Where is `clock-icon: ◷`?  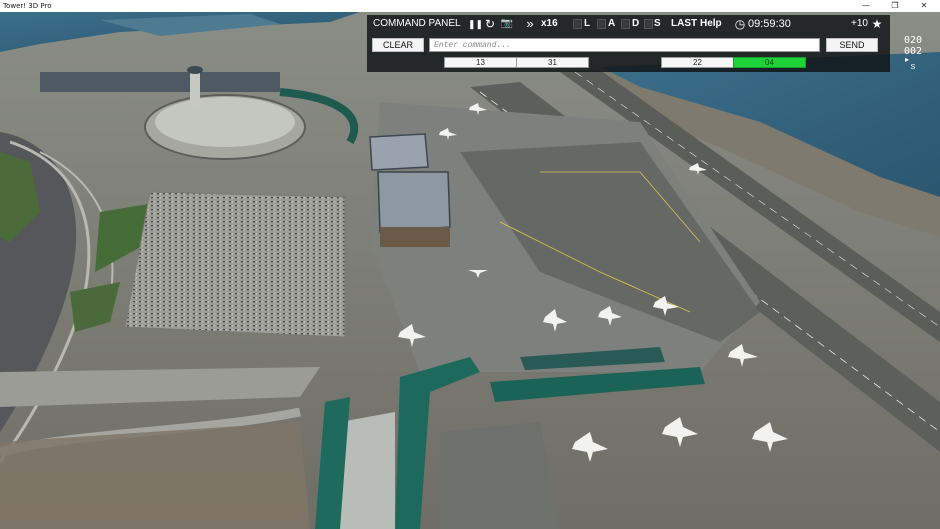
clock-icon: ◷ is located at coordinates (740, 24).